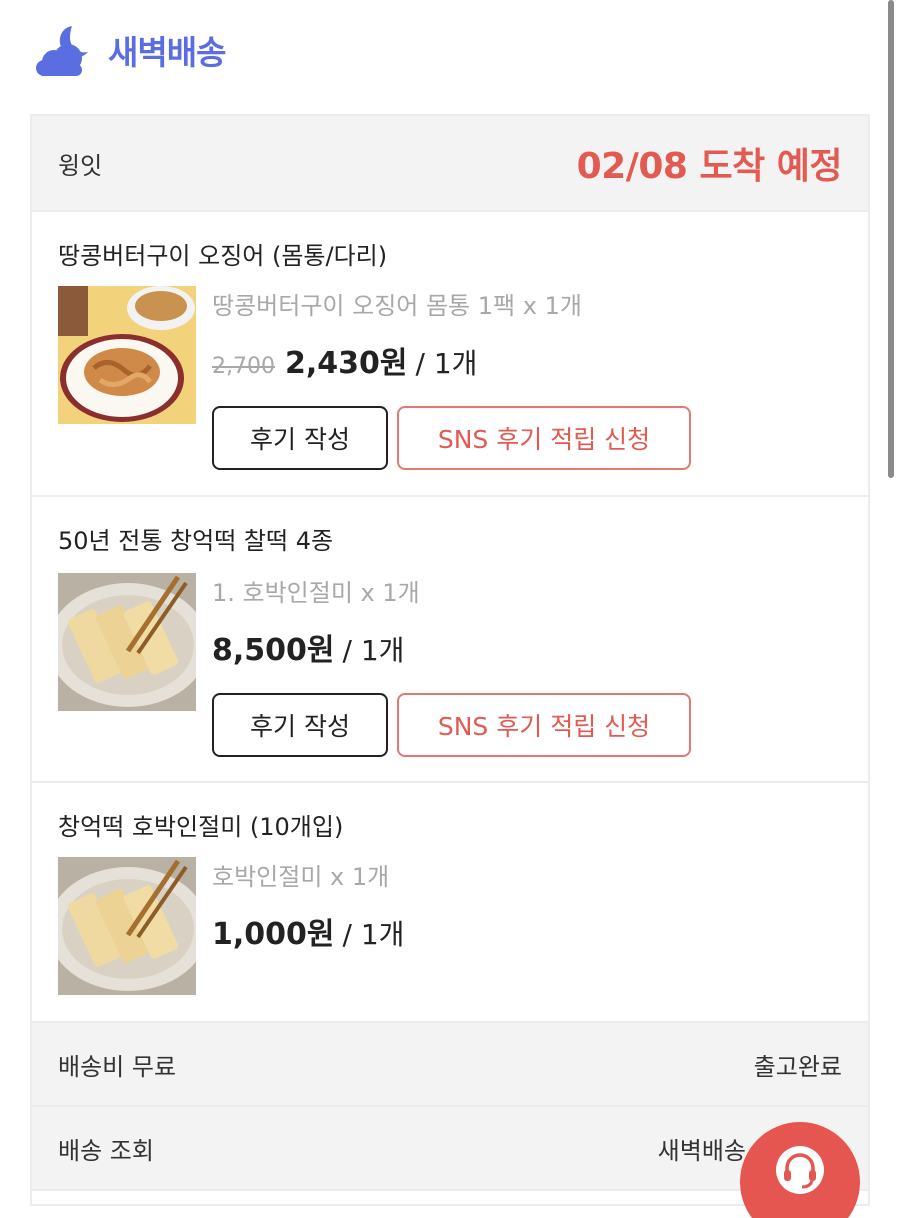 This screenshot has height=1218, width=900. I want to click on sale-price: 2,430원, so click(346, 363).